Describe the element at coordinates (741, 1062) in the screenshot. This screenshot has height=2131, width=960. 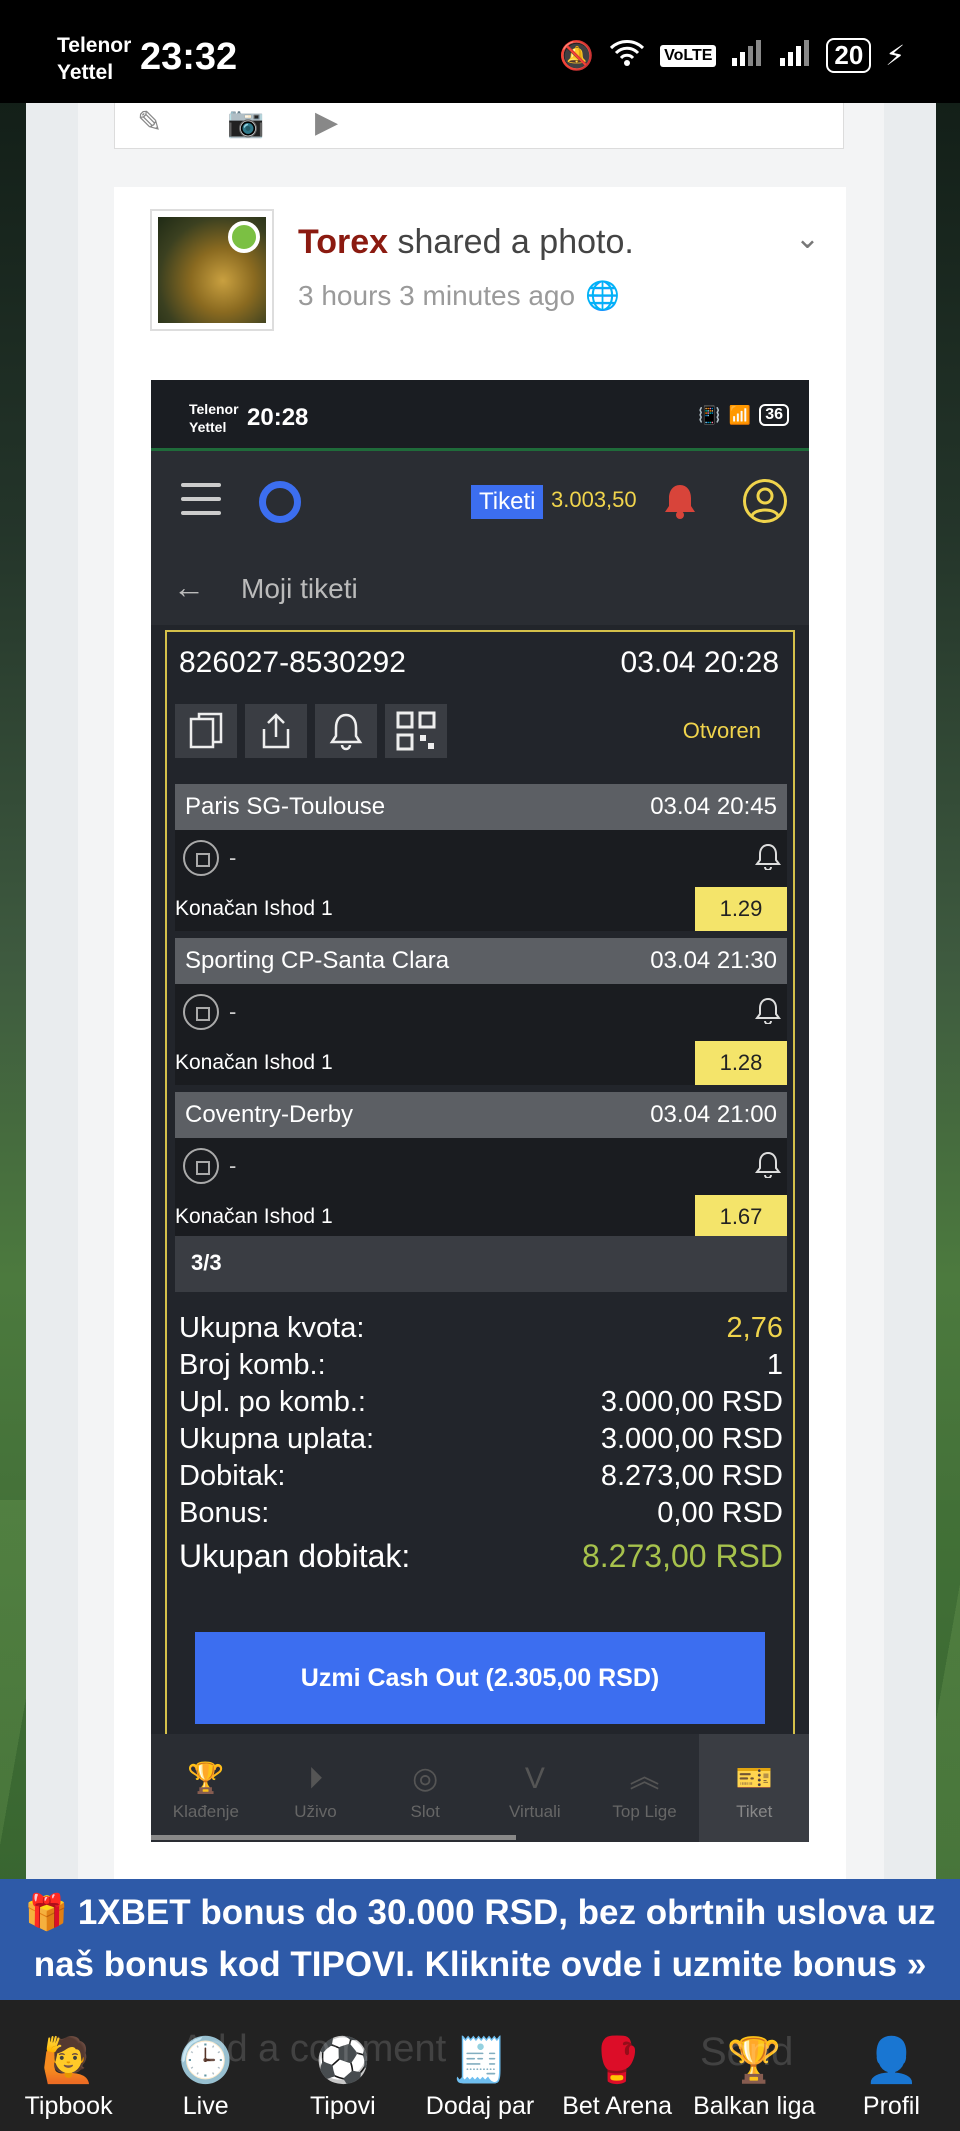
I see `match-odd: 1.28` at that location.